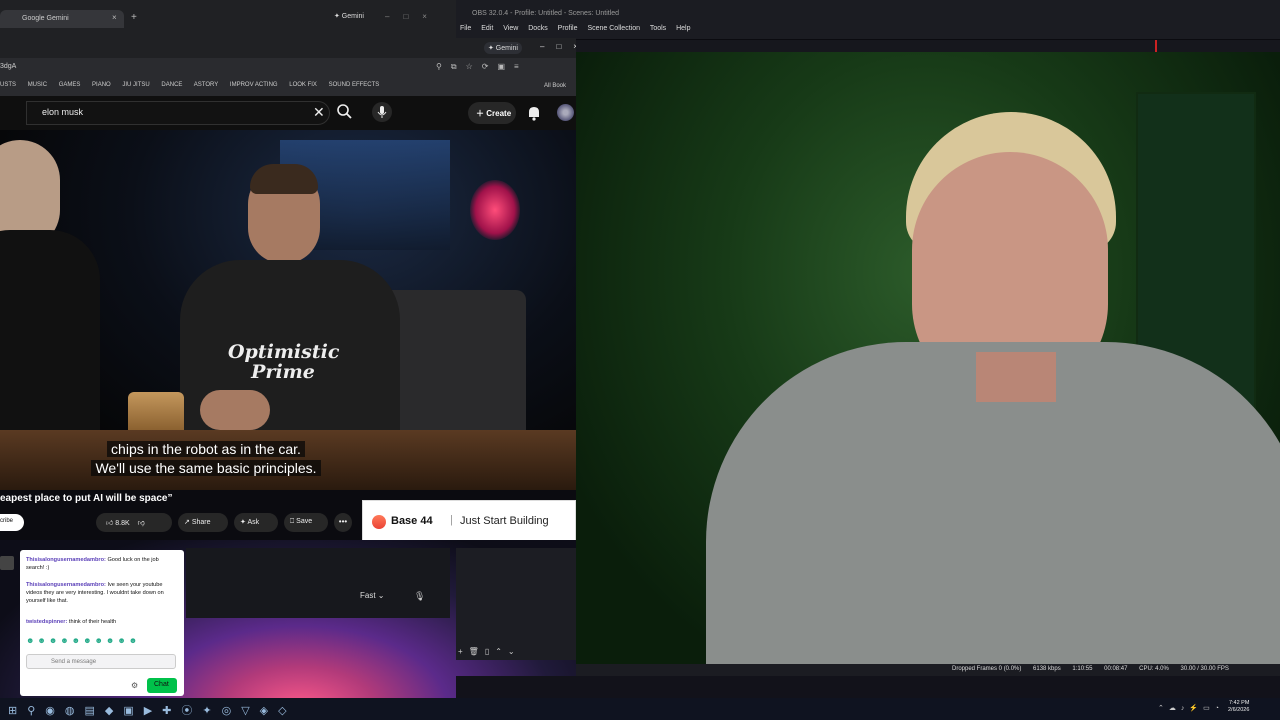 Image resolution: width=1280 pixels, height=720 pixels. I want to click on chat-message: twistedspinner: think of their health, so click(101, 622).